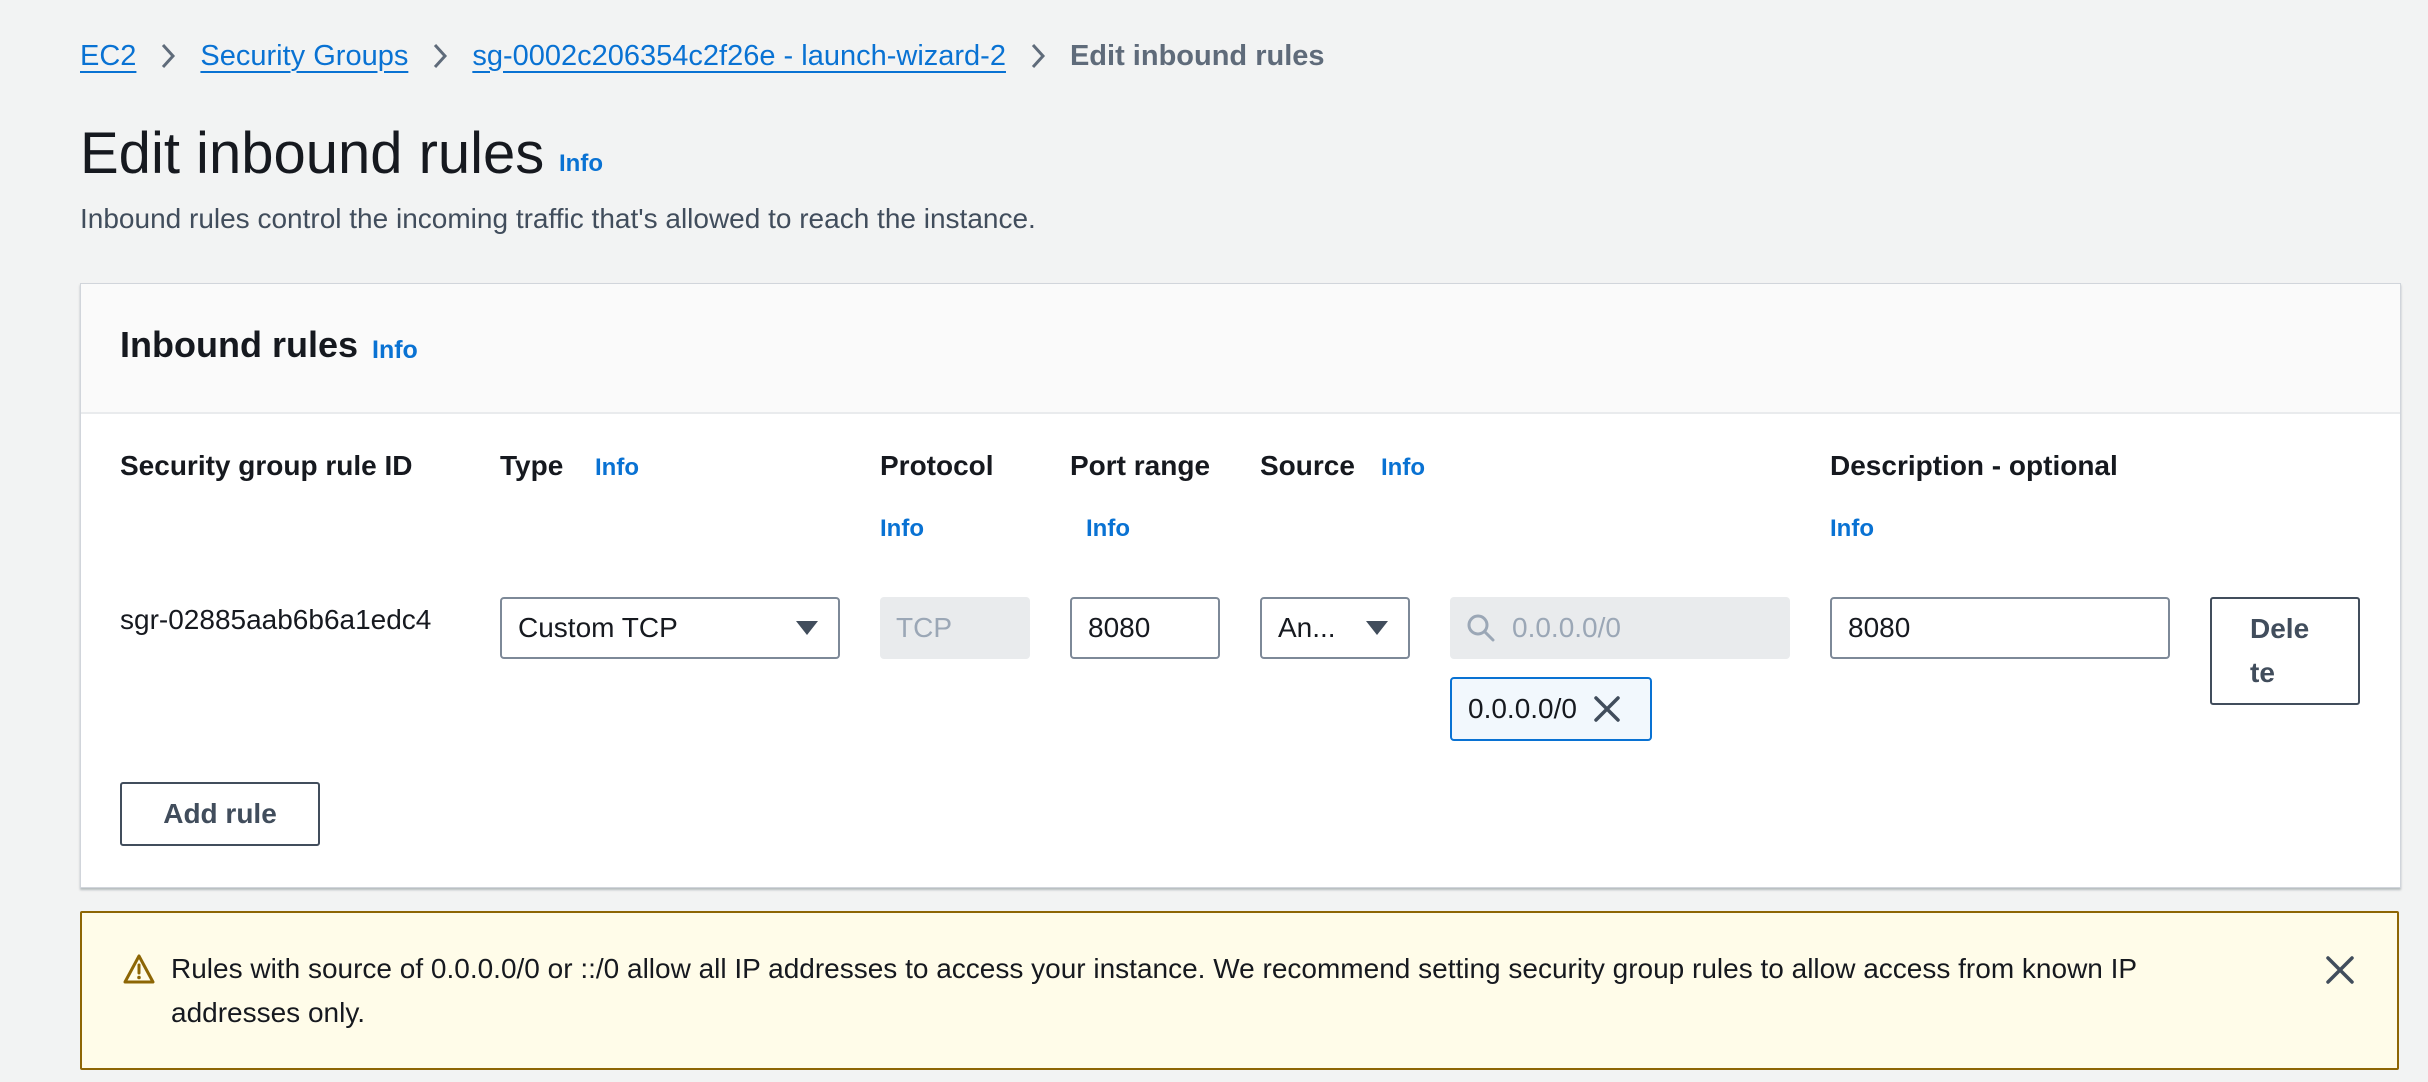 Image resolution: width=2428 pixels, height=1082 pixels. Describe the element at coordinates (1145, 628) in the screenshot. I see `port-range-input` at that location.